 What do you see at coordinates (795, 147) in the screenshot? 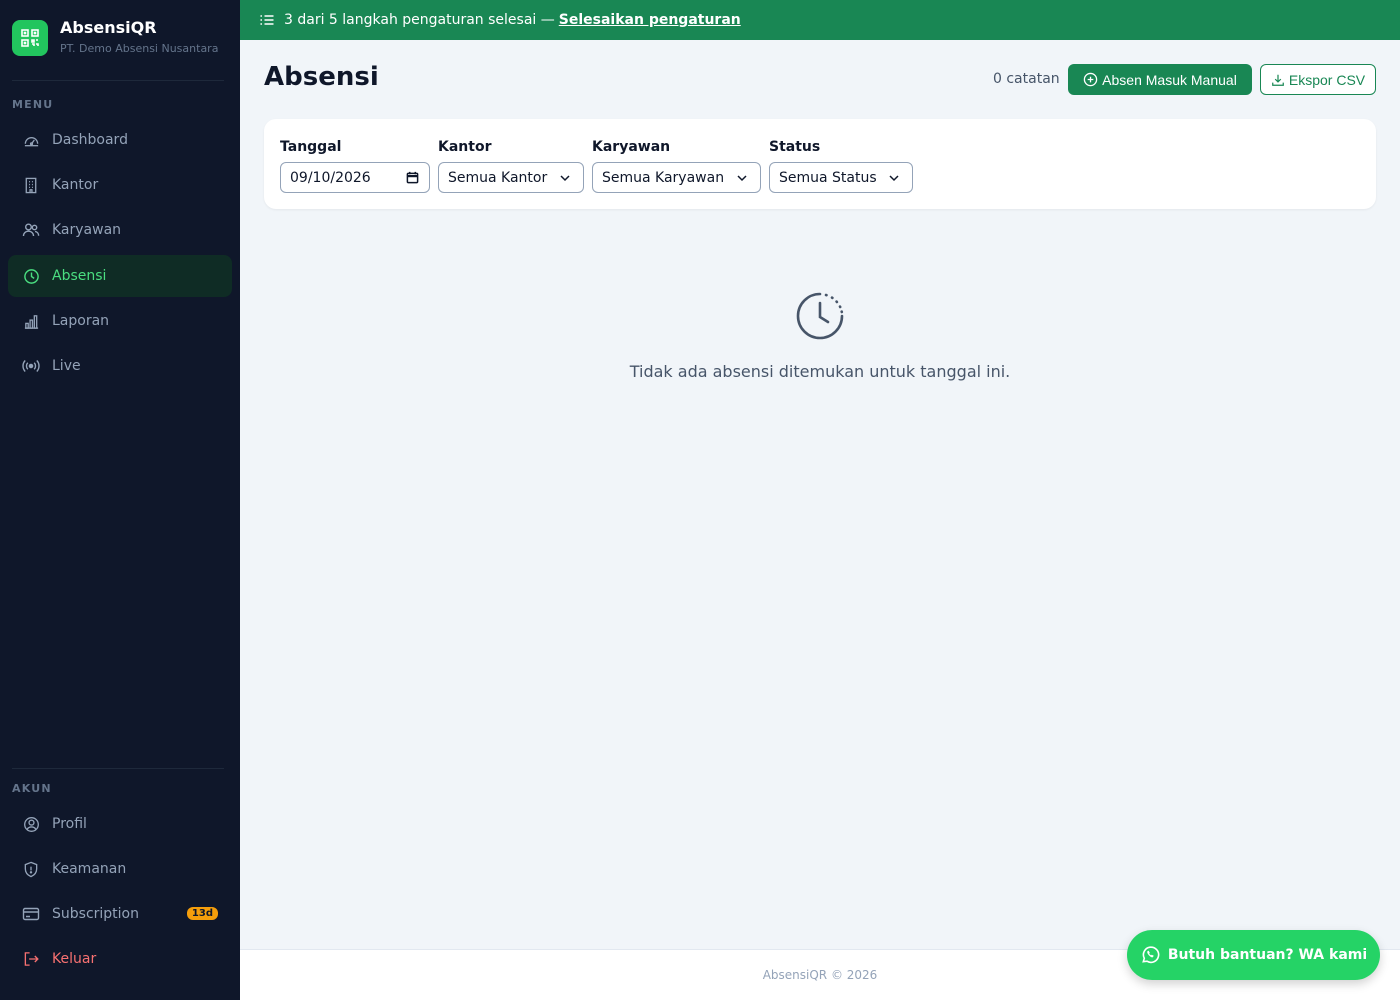
I see `status-filter-label: Status` at bounding box center [795, 147].